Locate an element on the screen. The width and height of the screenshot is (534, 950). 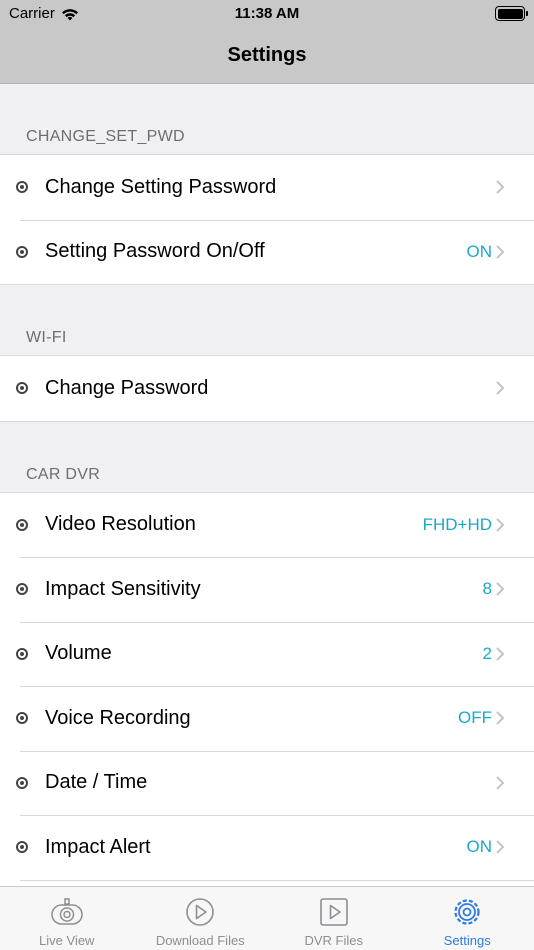
status-bar: Carrier 11:38 AM is located at coordinates (267, 14).